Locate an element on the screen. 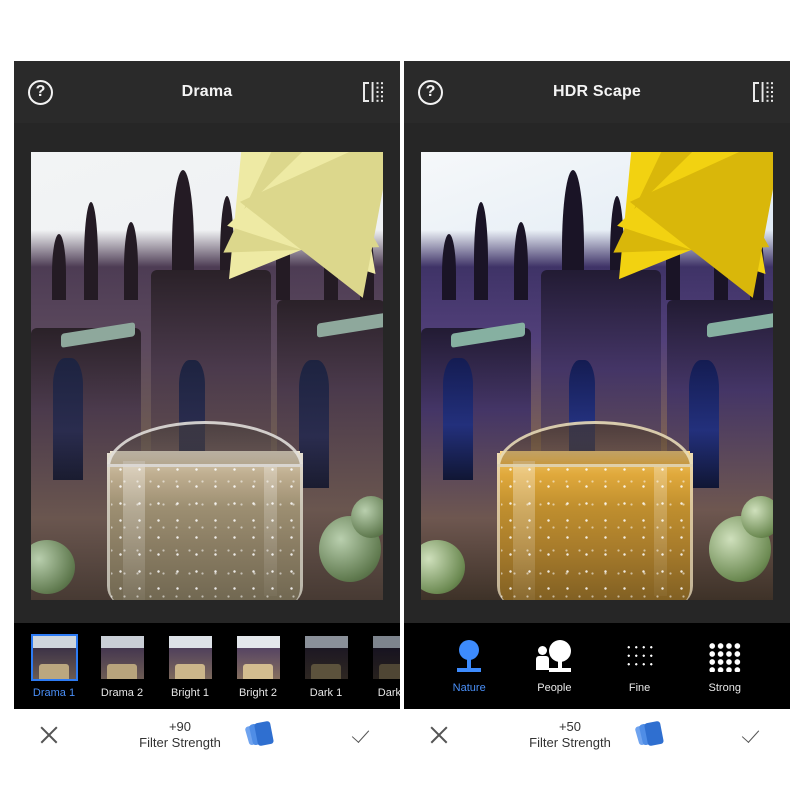  filter-strength-readout: +90 Filter Strength is located at coordinates (180, 735).